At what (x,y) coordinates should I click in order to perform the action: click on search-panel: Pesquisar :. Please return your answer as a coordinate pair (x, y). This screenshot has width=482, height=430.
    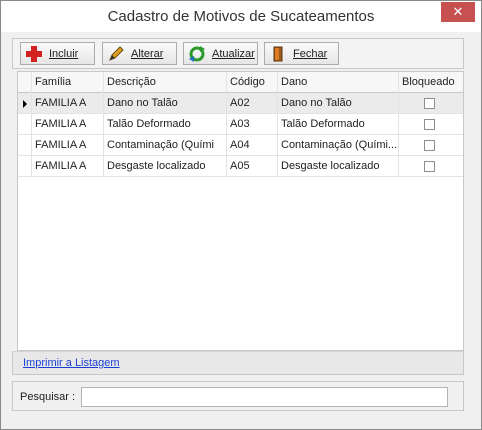
    Looking at the image, I should click on (238, 396).